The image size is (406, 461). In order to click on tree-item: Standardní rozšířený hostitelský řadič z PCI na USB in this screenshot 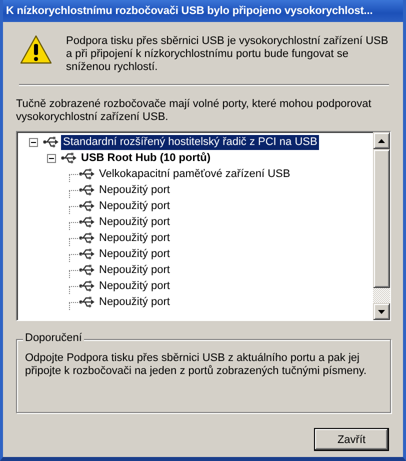, I will do `click(190, 142)`.